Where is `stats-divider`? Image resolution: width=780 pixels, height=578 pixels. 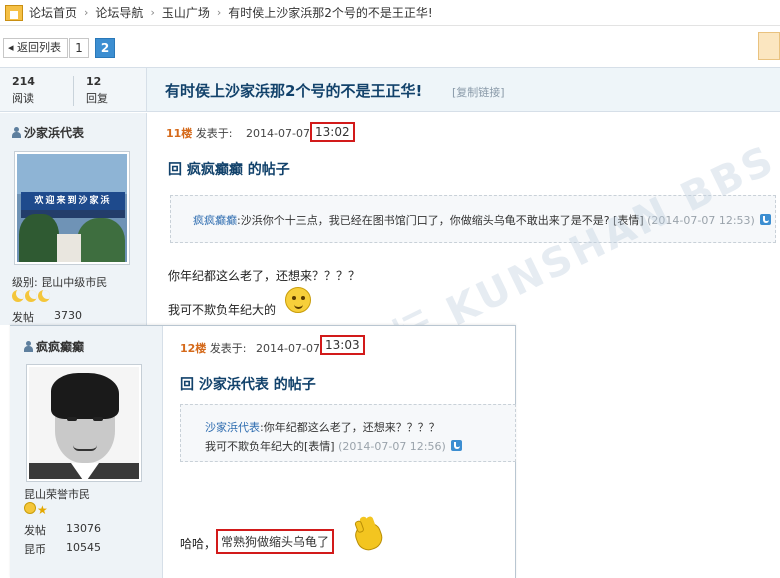 stats-divider is located at coordinates (73, 91).